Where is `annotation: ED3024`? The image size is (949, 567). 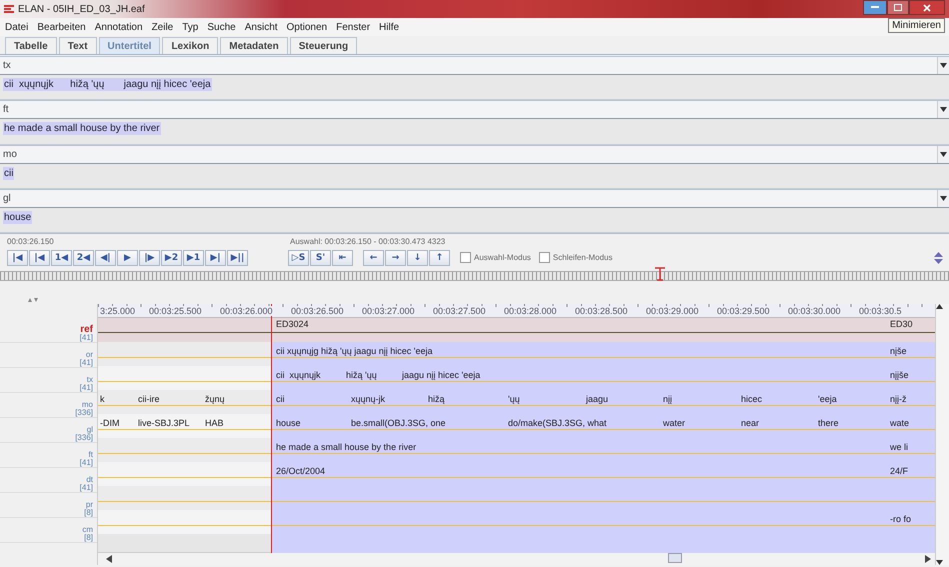 annotation: ED3024 is located at coordinates (292, 324).